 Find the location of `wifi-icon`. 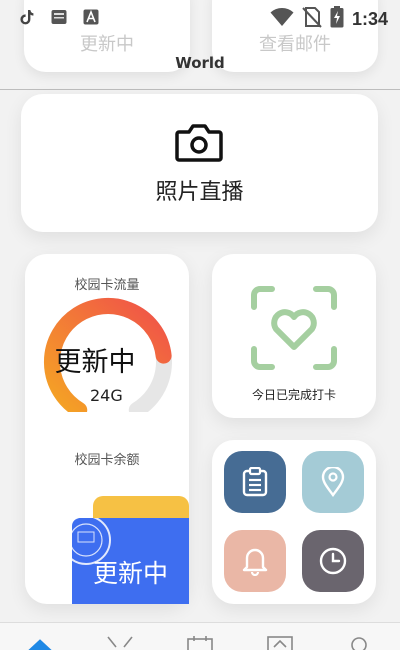

wifi-icon is located at coordinates (282, 19).